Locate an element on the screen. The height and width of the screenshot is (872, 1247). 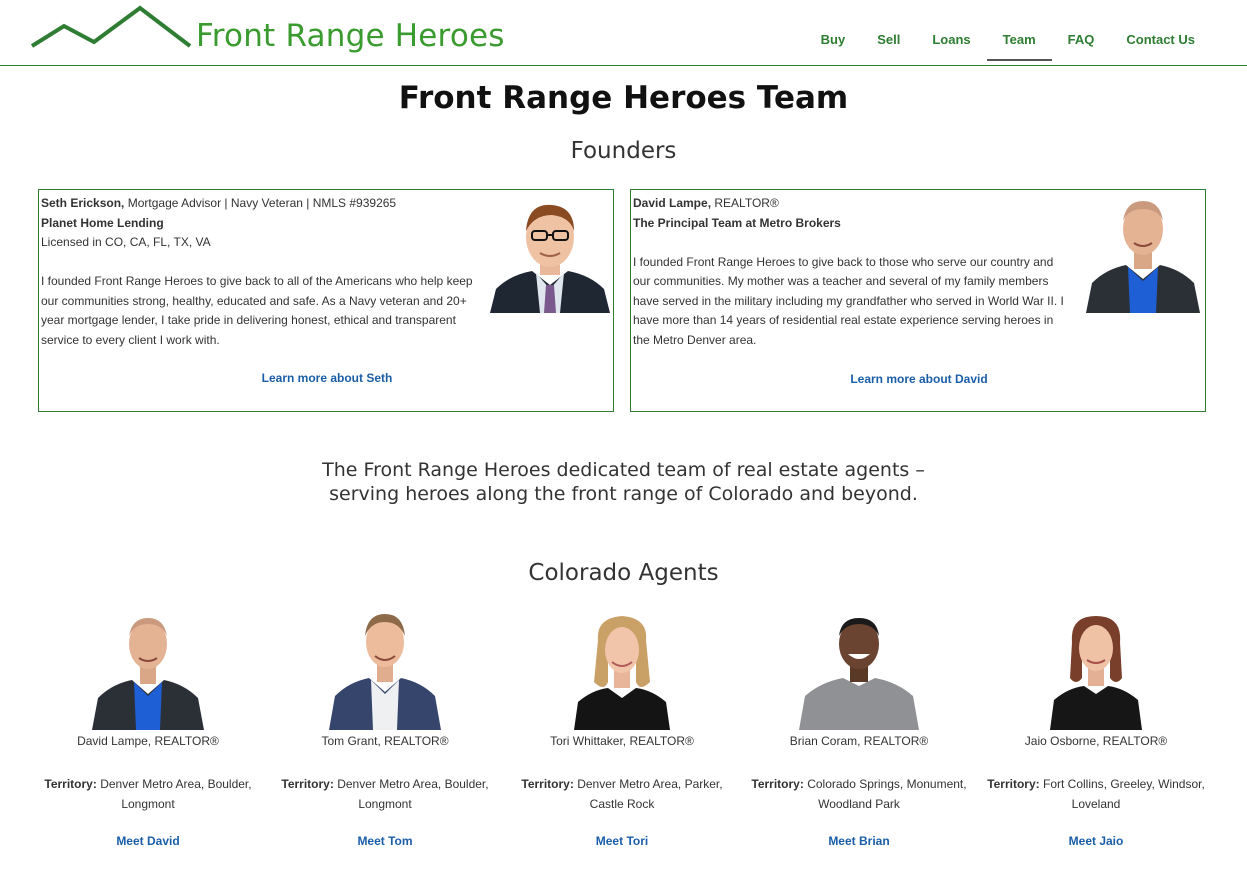
logo-text: Front Range Heroes is located at coordinates (350, 36).